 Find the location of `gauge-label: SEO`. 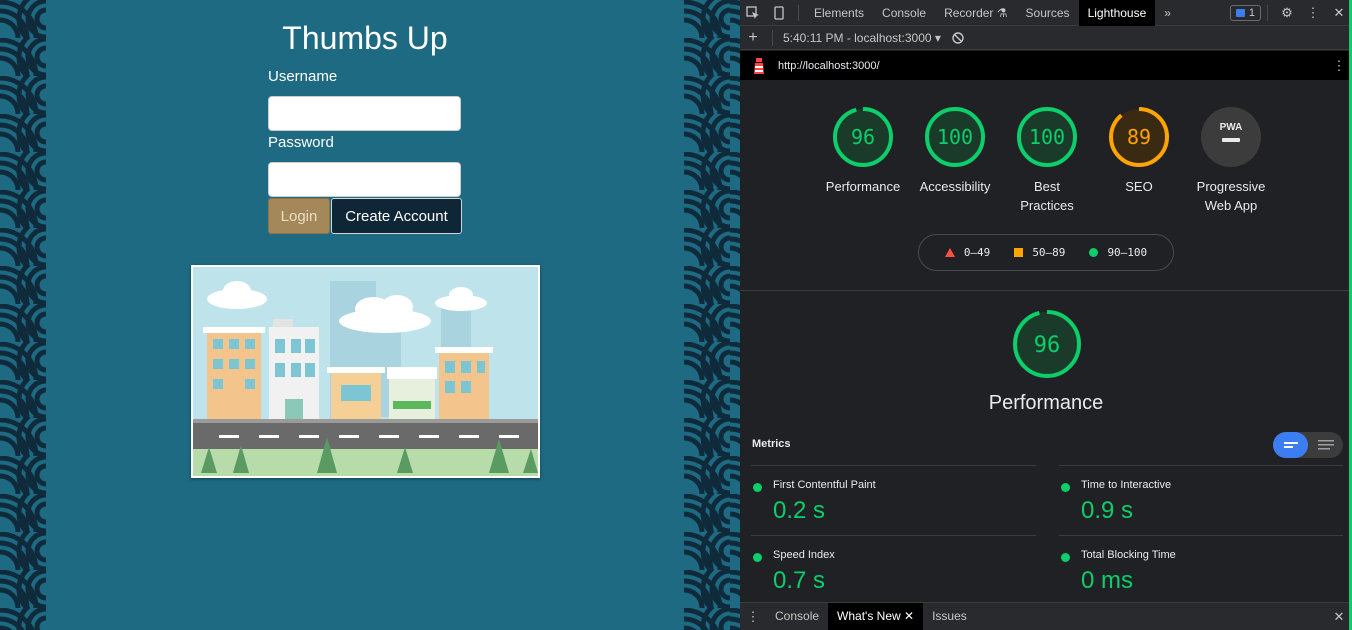

gauge-label: SEO is located at coordinates (1139, 186).